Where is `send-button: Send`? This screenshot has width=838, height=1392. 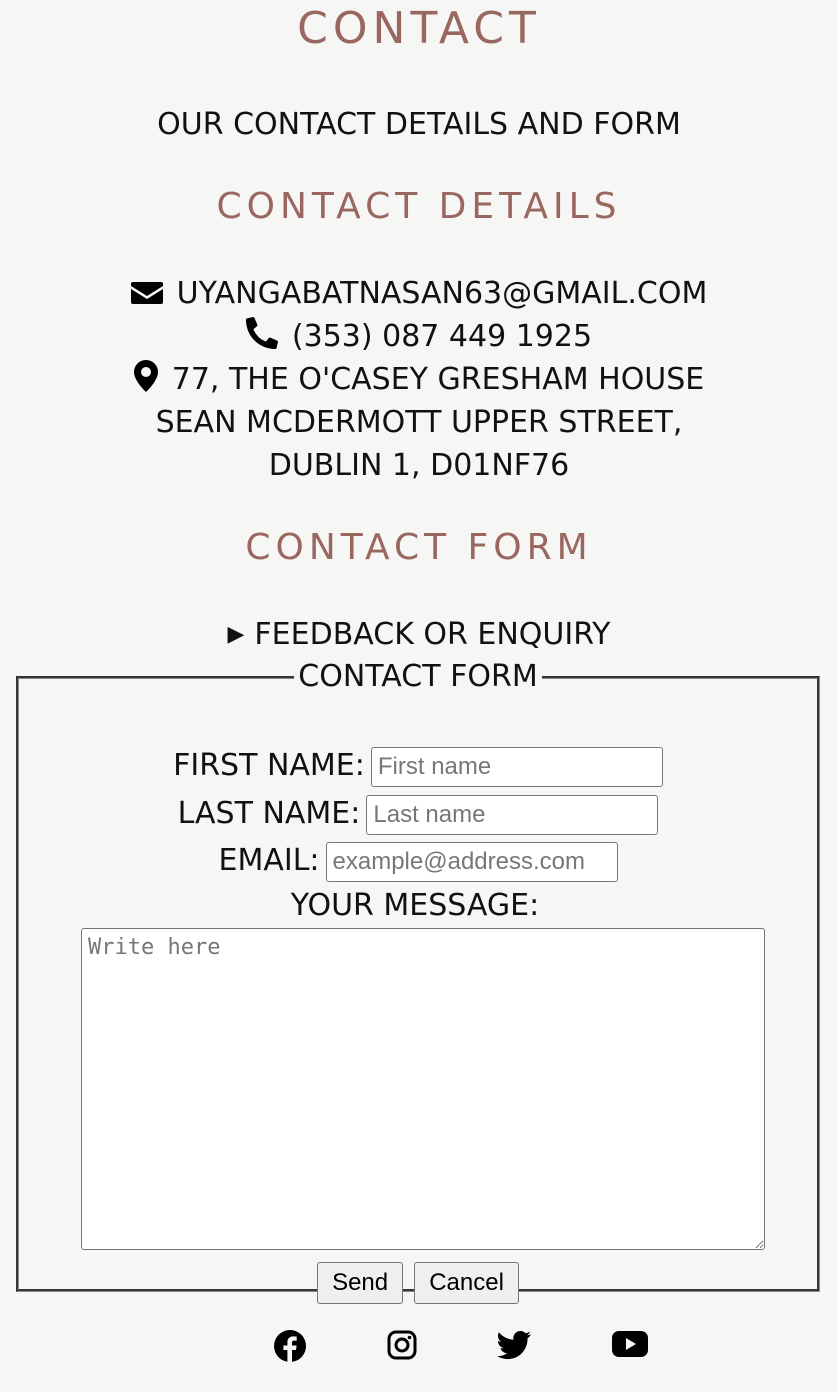 send-button: Send is located at coordinates (360, 1283).